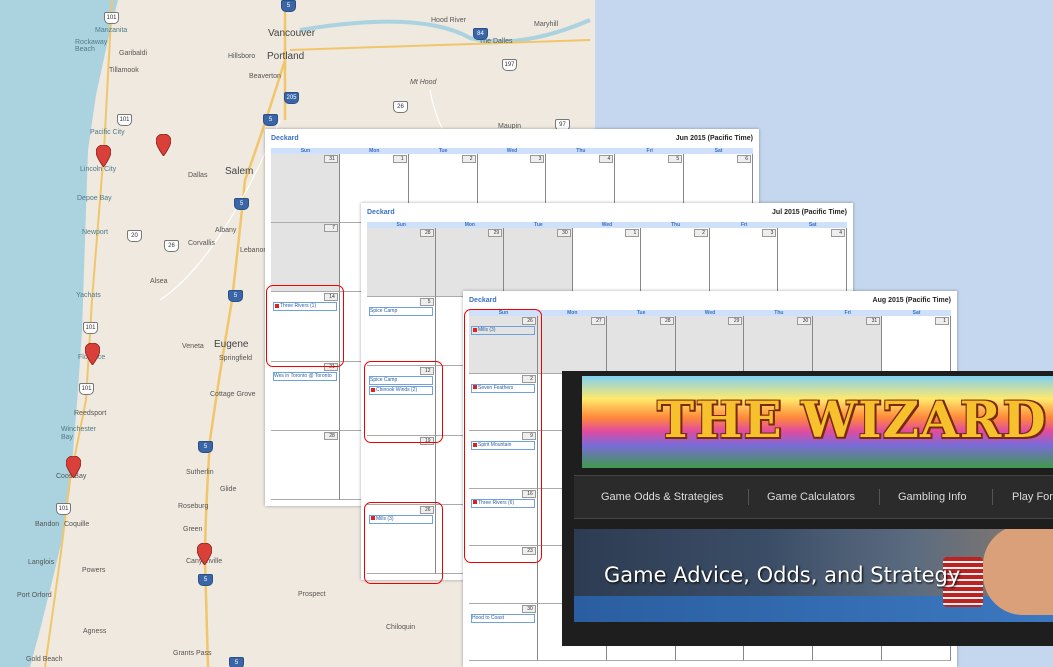 The image size is (1053, 667). I want to click on event-label: Wes in Toronto @ Toronto, so click(303, 375).